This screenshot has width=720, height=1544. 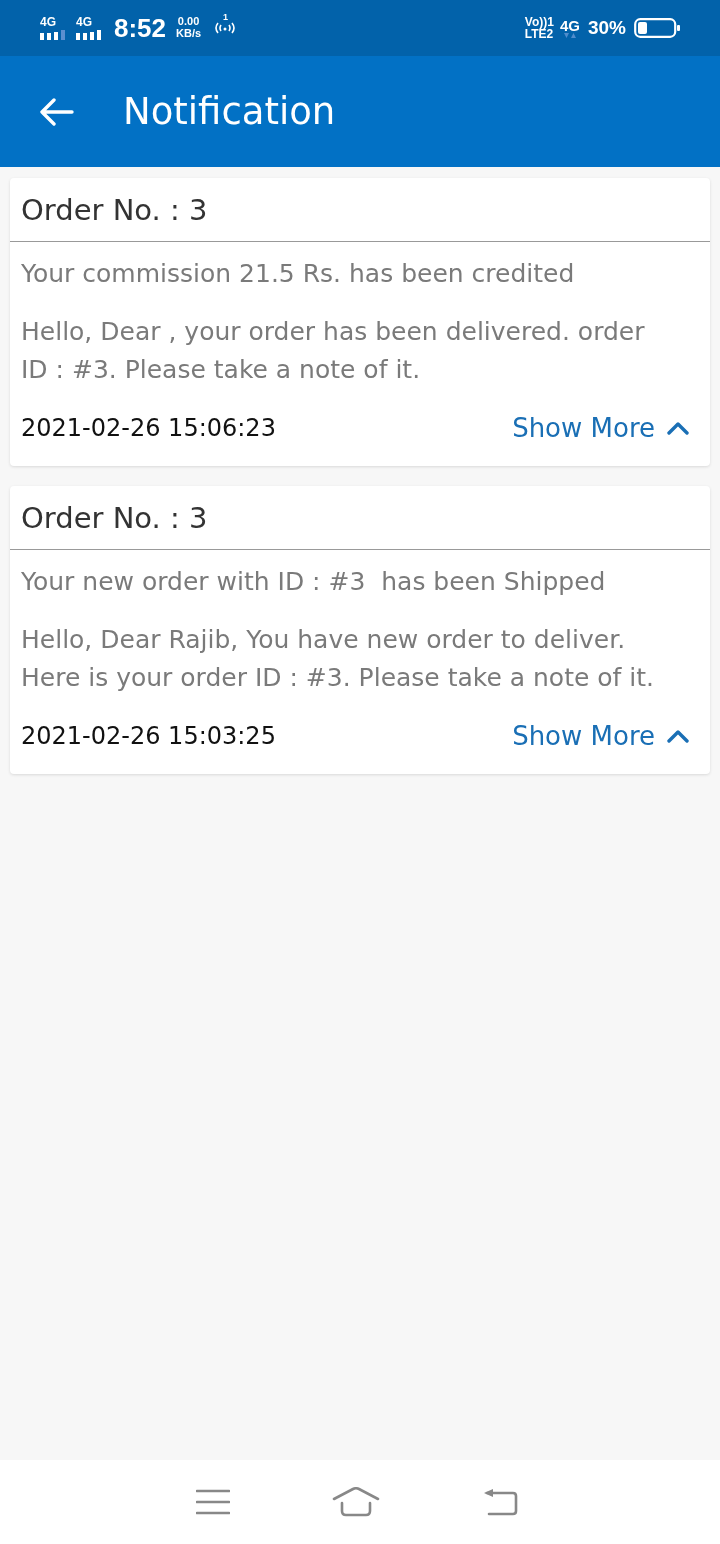 What do you see at coordinates (356, 1502) in the screenshot?
I see `home-icon` at bounding box center [356, 1502].